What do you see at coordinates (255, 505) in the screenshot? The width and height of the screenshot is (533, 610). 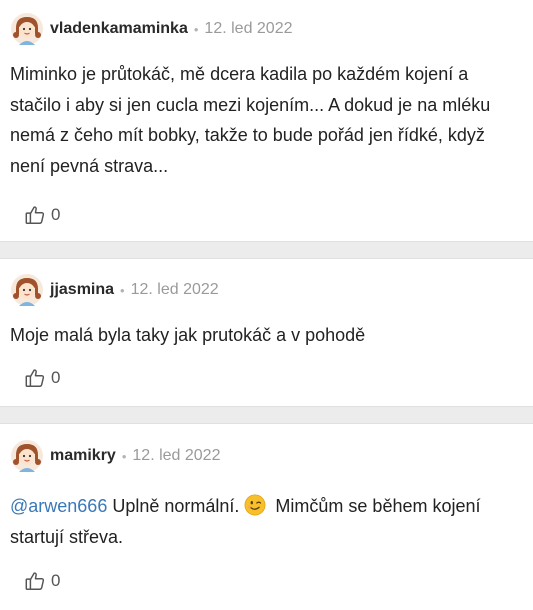 I see `winking-face-icon` at bounding box center [255, 505].